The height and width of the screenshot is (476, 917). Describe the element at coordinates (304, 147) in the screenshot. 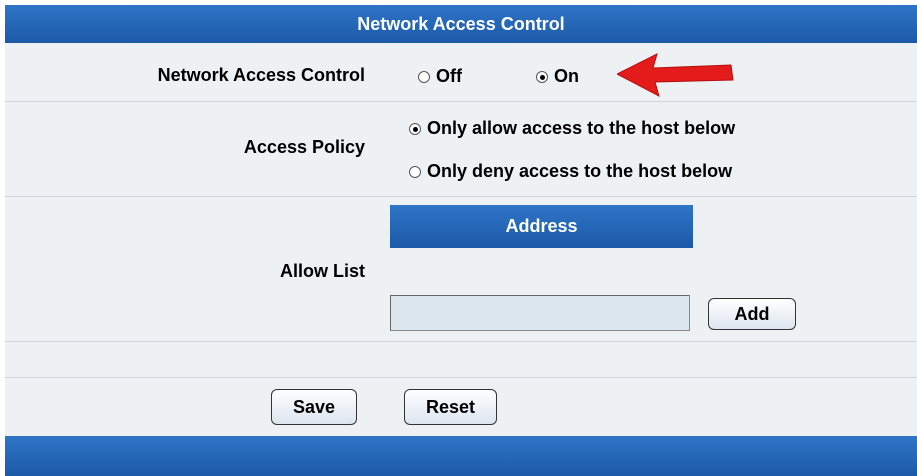

I see `access-policy-label: Access Policy` at that location.